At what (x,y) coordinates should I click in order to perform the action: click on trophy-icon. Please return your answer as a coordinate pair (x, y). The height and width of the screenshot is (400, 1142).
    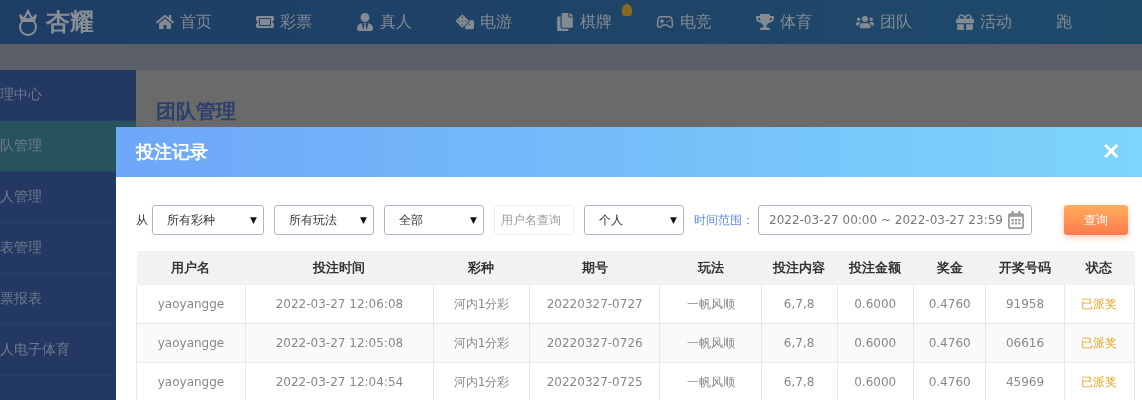
    Looking at the image, I should click on (765, 22).